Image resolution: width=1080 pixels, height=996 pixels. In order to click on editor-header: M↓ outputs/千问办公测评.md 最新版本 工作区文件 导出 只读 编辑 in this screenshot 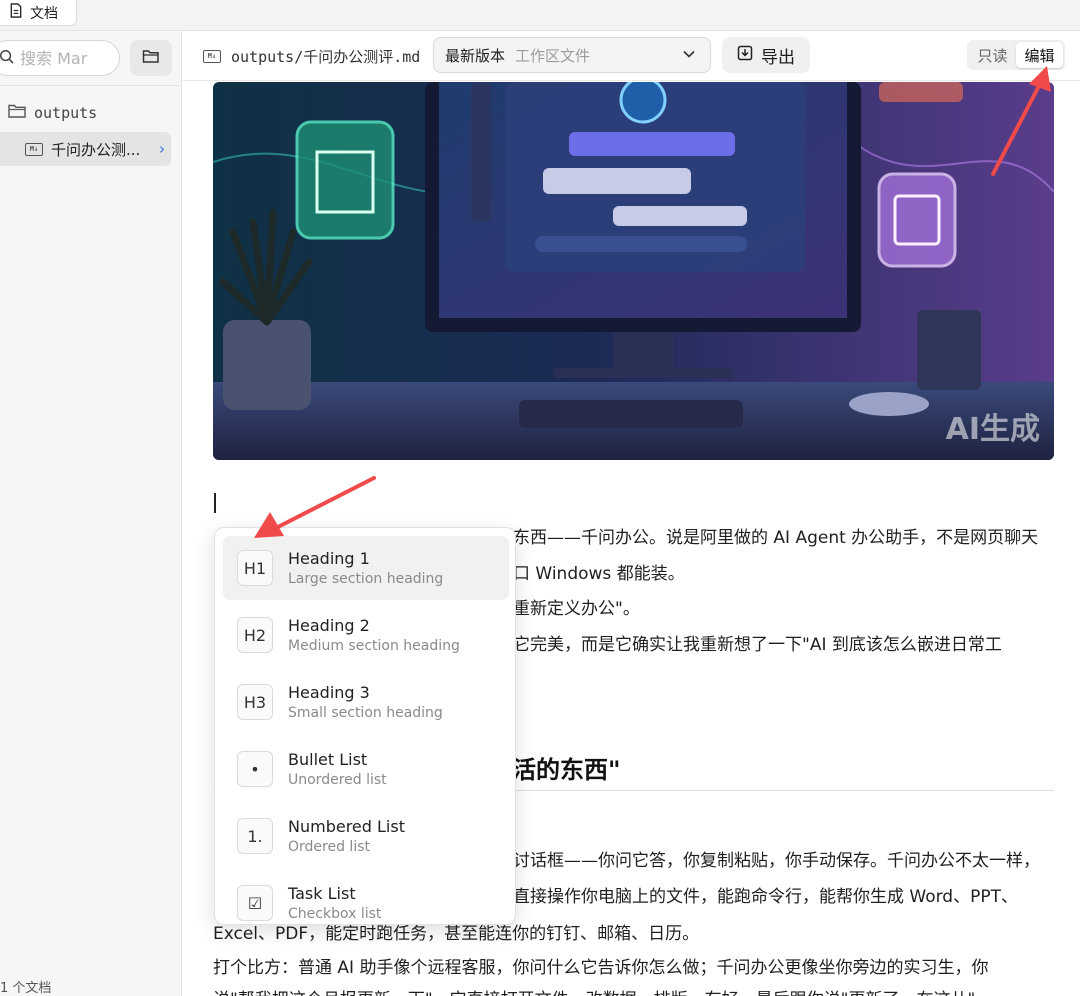, I will do `click(631, 56)`.